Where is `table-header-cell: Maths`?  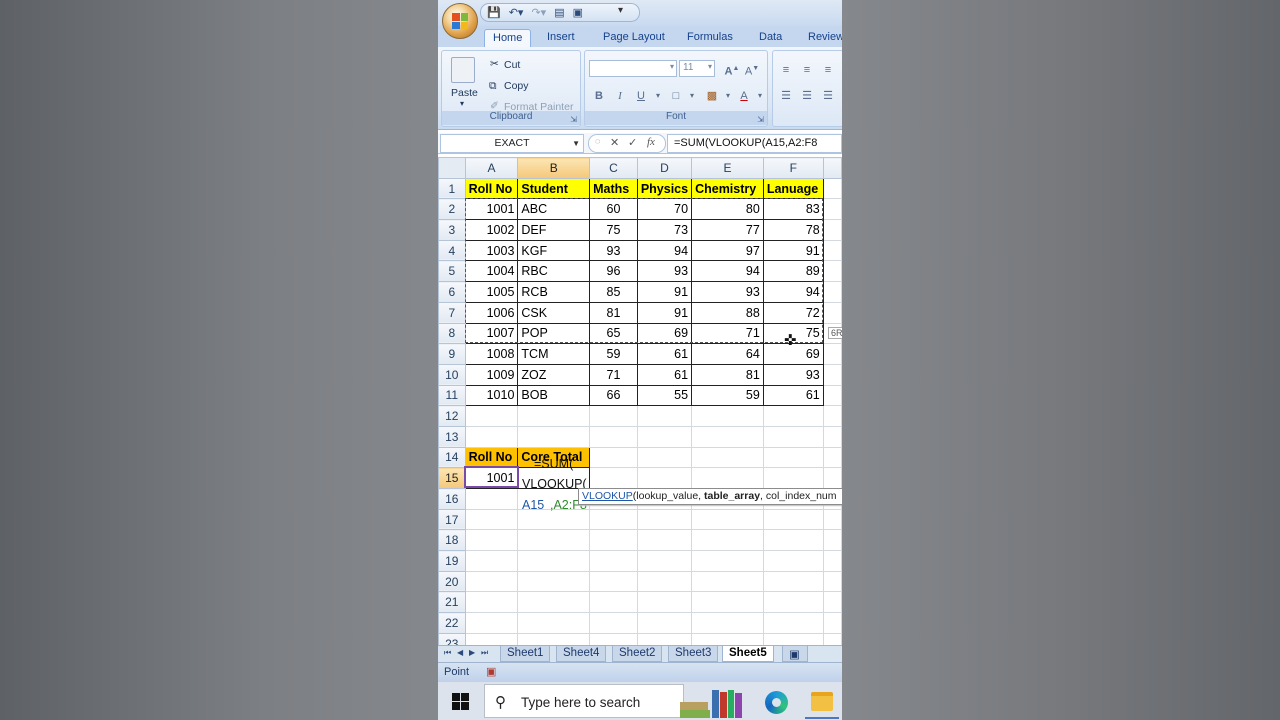 table-header-cell: Maths is located at coordinates (613, 188).